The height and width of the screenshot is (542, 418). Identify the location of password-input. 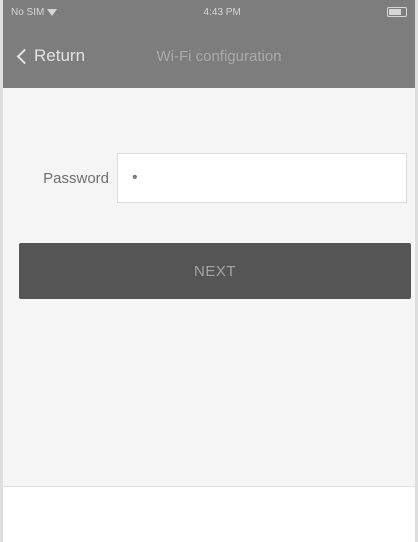
(262, 178).